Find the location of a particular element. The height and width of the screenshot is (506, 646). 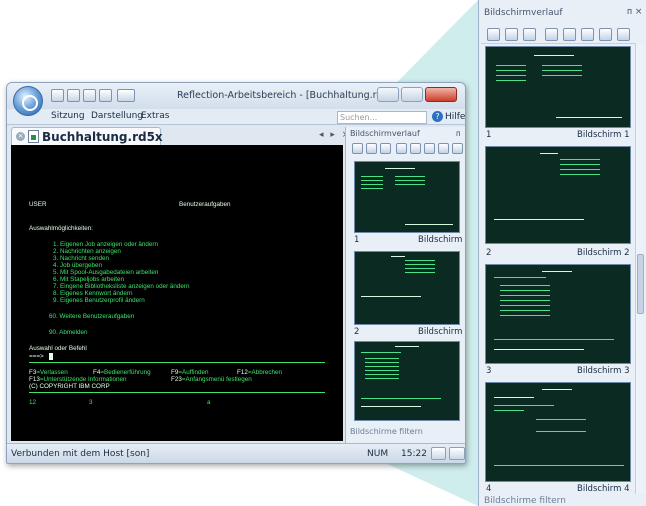

thumbnail-caption: Bildschirm 4 is located at coordinates (603, 489).